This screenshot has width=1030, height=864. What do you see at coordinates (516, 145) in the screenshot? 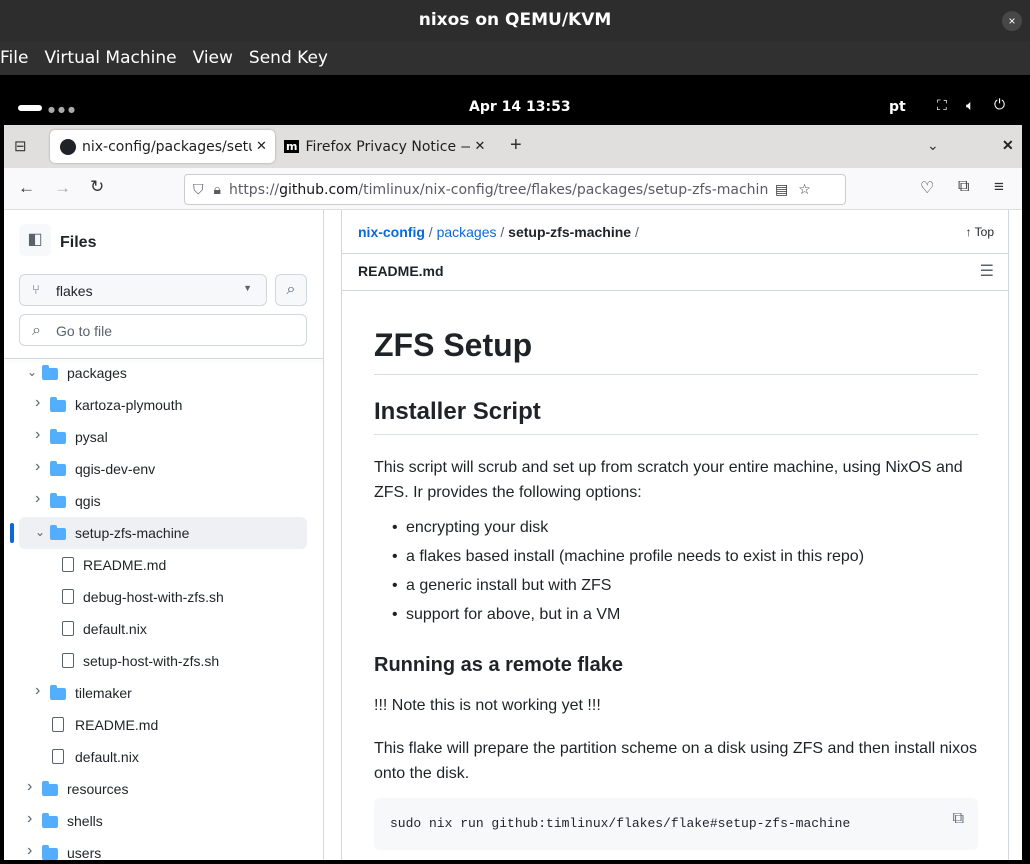
I see `new-tab-button: +` at bounding box center [516, 145].